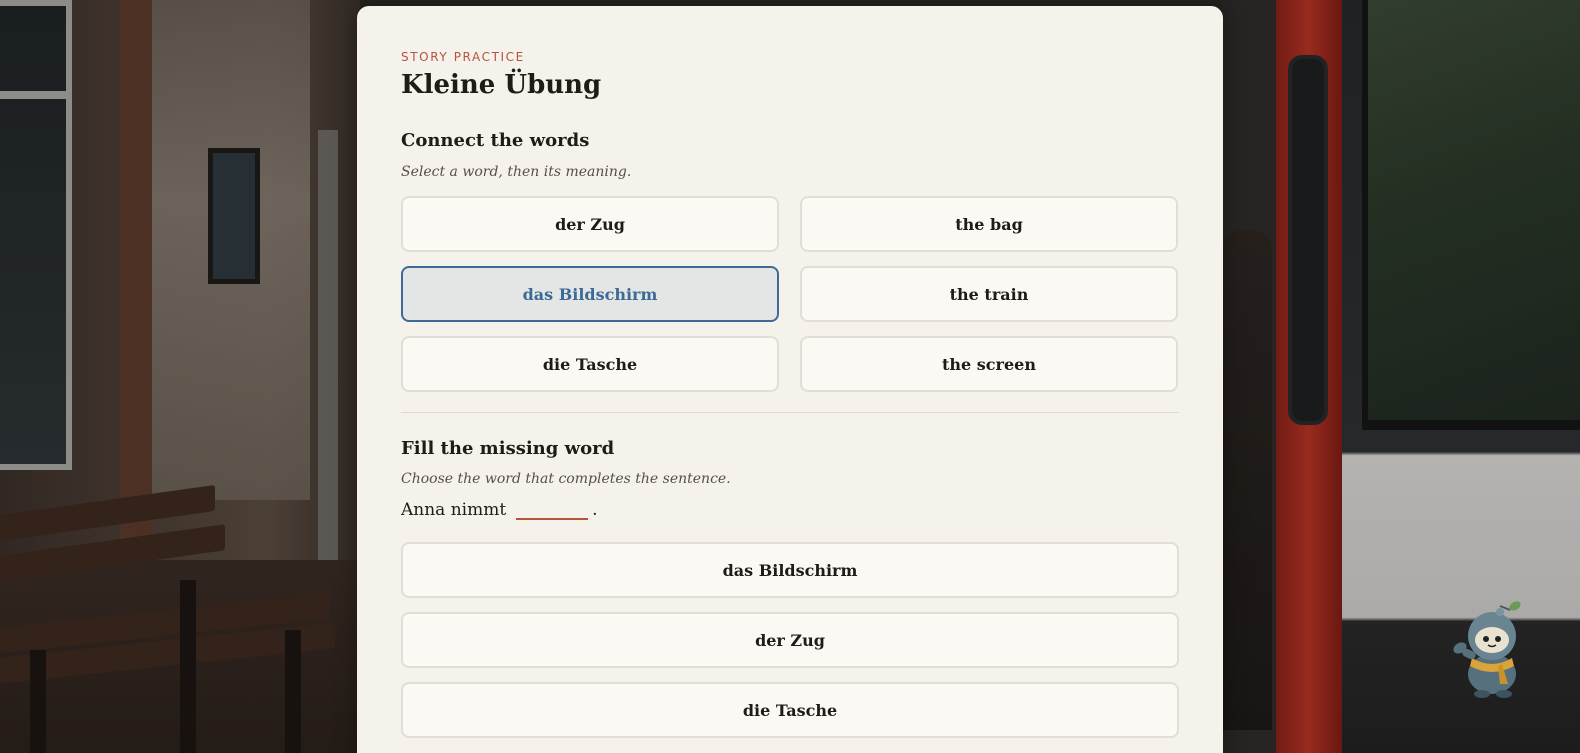 The image size is (1580, 753). I want to click on match-word-button-selected: das Bildschirm, so click(590, 294).